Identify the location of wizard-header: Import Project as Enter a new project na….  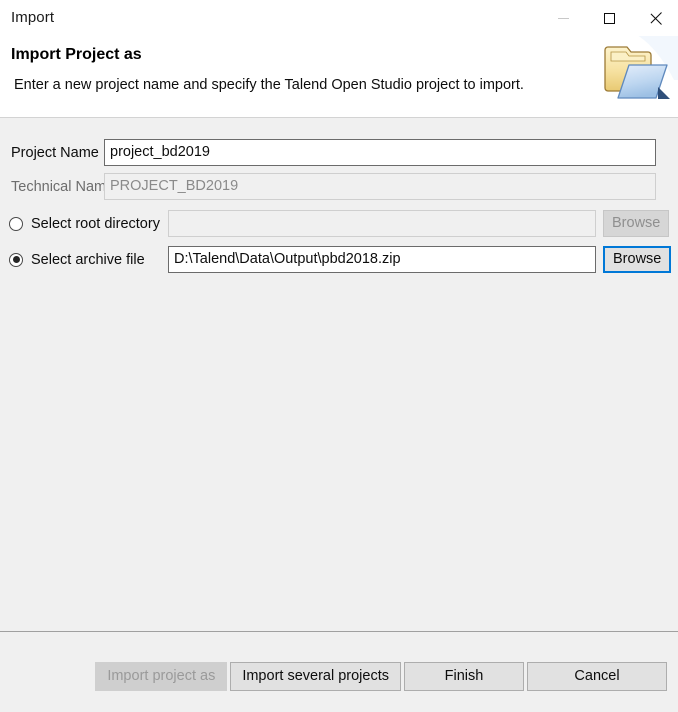
(339, 77).